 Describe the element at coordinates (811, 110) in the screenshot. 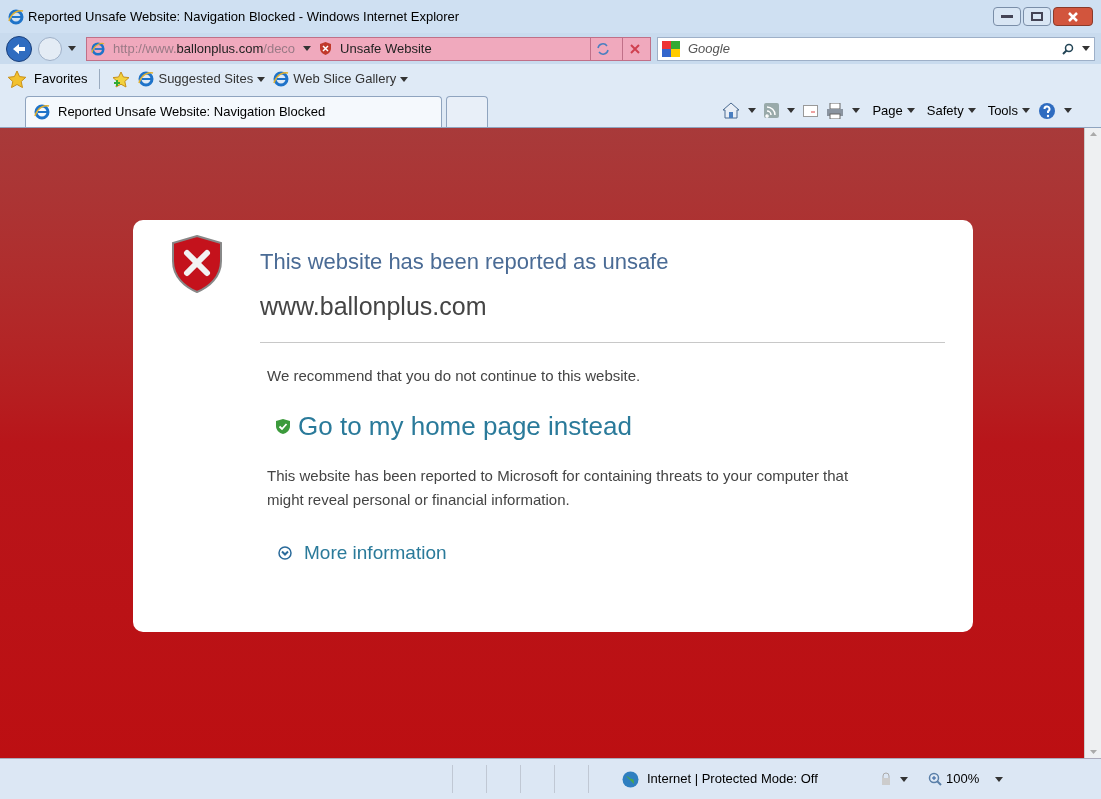

I see `mail-icon` at that location.